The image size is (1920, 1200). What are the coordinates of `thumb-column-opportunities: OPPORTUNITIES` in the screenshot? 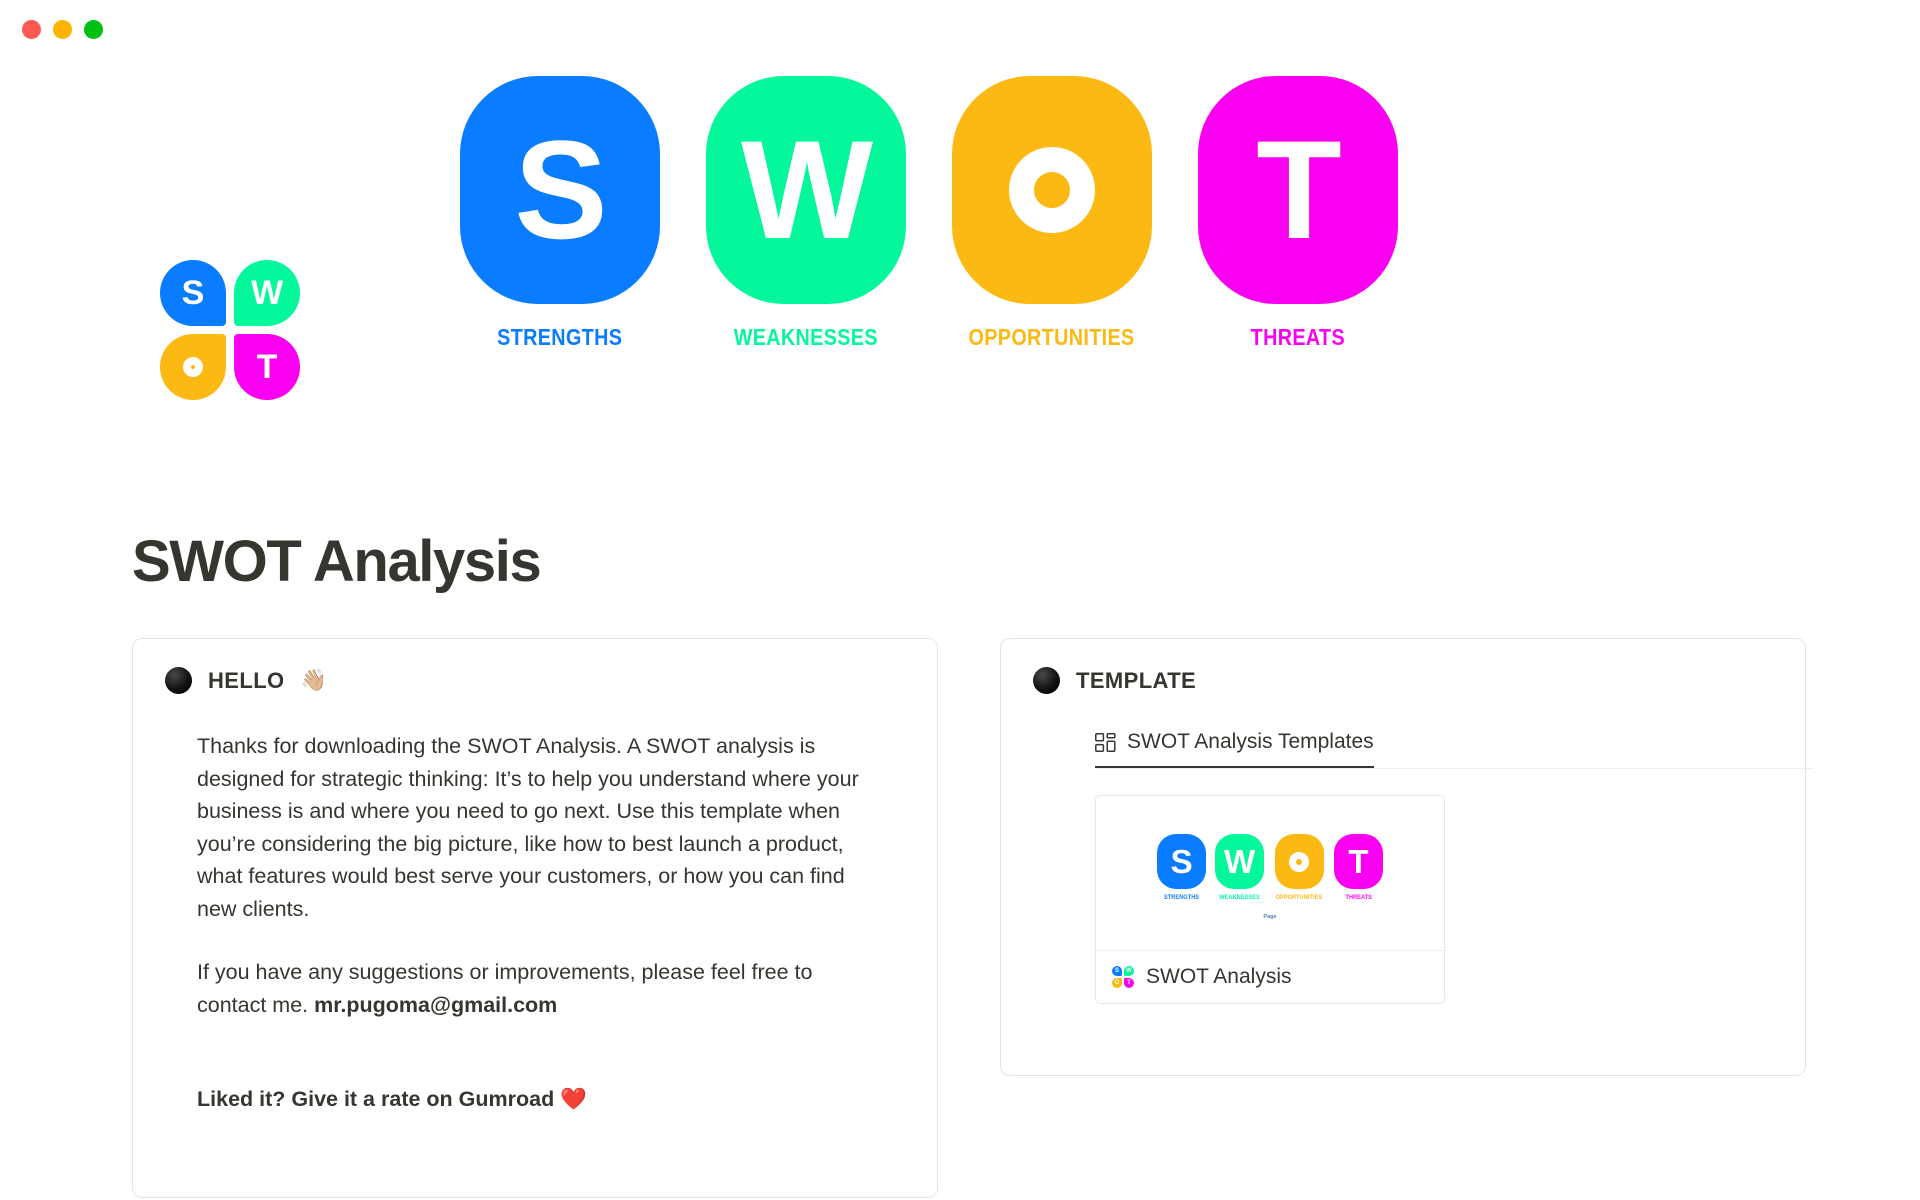 It's located at (1299, 867).